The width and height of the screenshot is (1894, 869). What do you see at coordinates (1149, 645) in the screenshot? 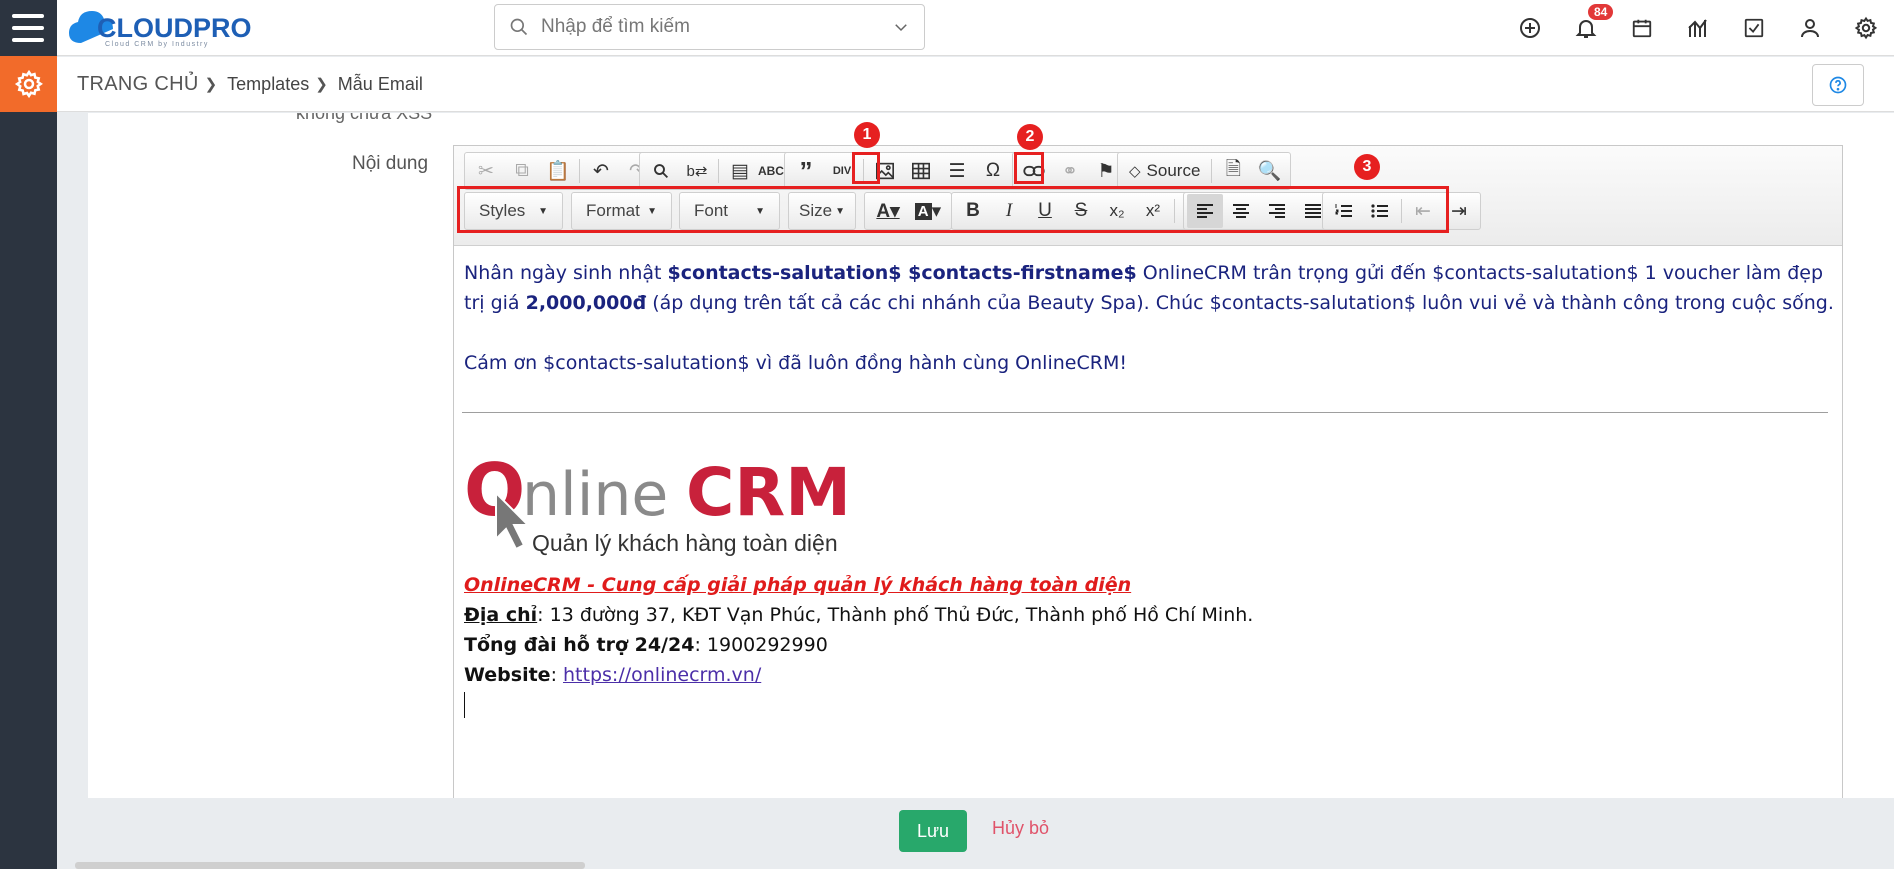
I see `signature-hotline: Tổng đài hỗ trợ 24/24: 1900292990` at bounding box center [1149, 645].